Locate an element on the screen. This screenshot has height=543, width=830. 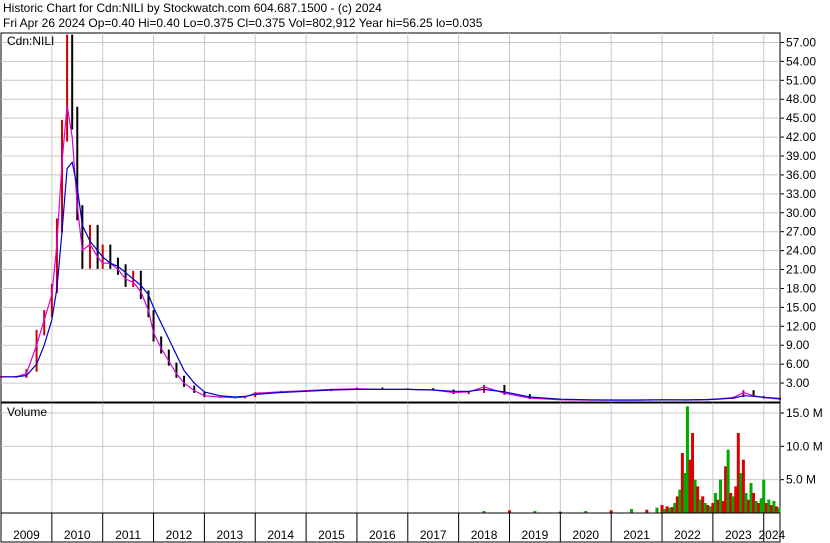
price-y-tick-label: 27.00 is located at coordinates (801, 232).